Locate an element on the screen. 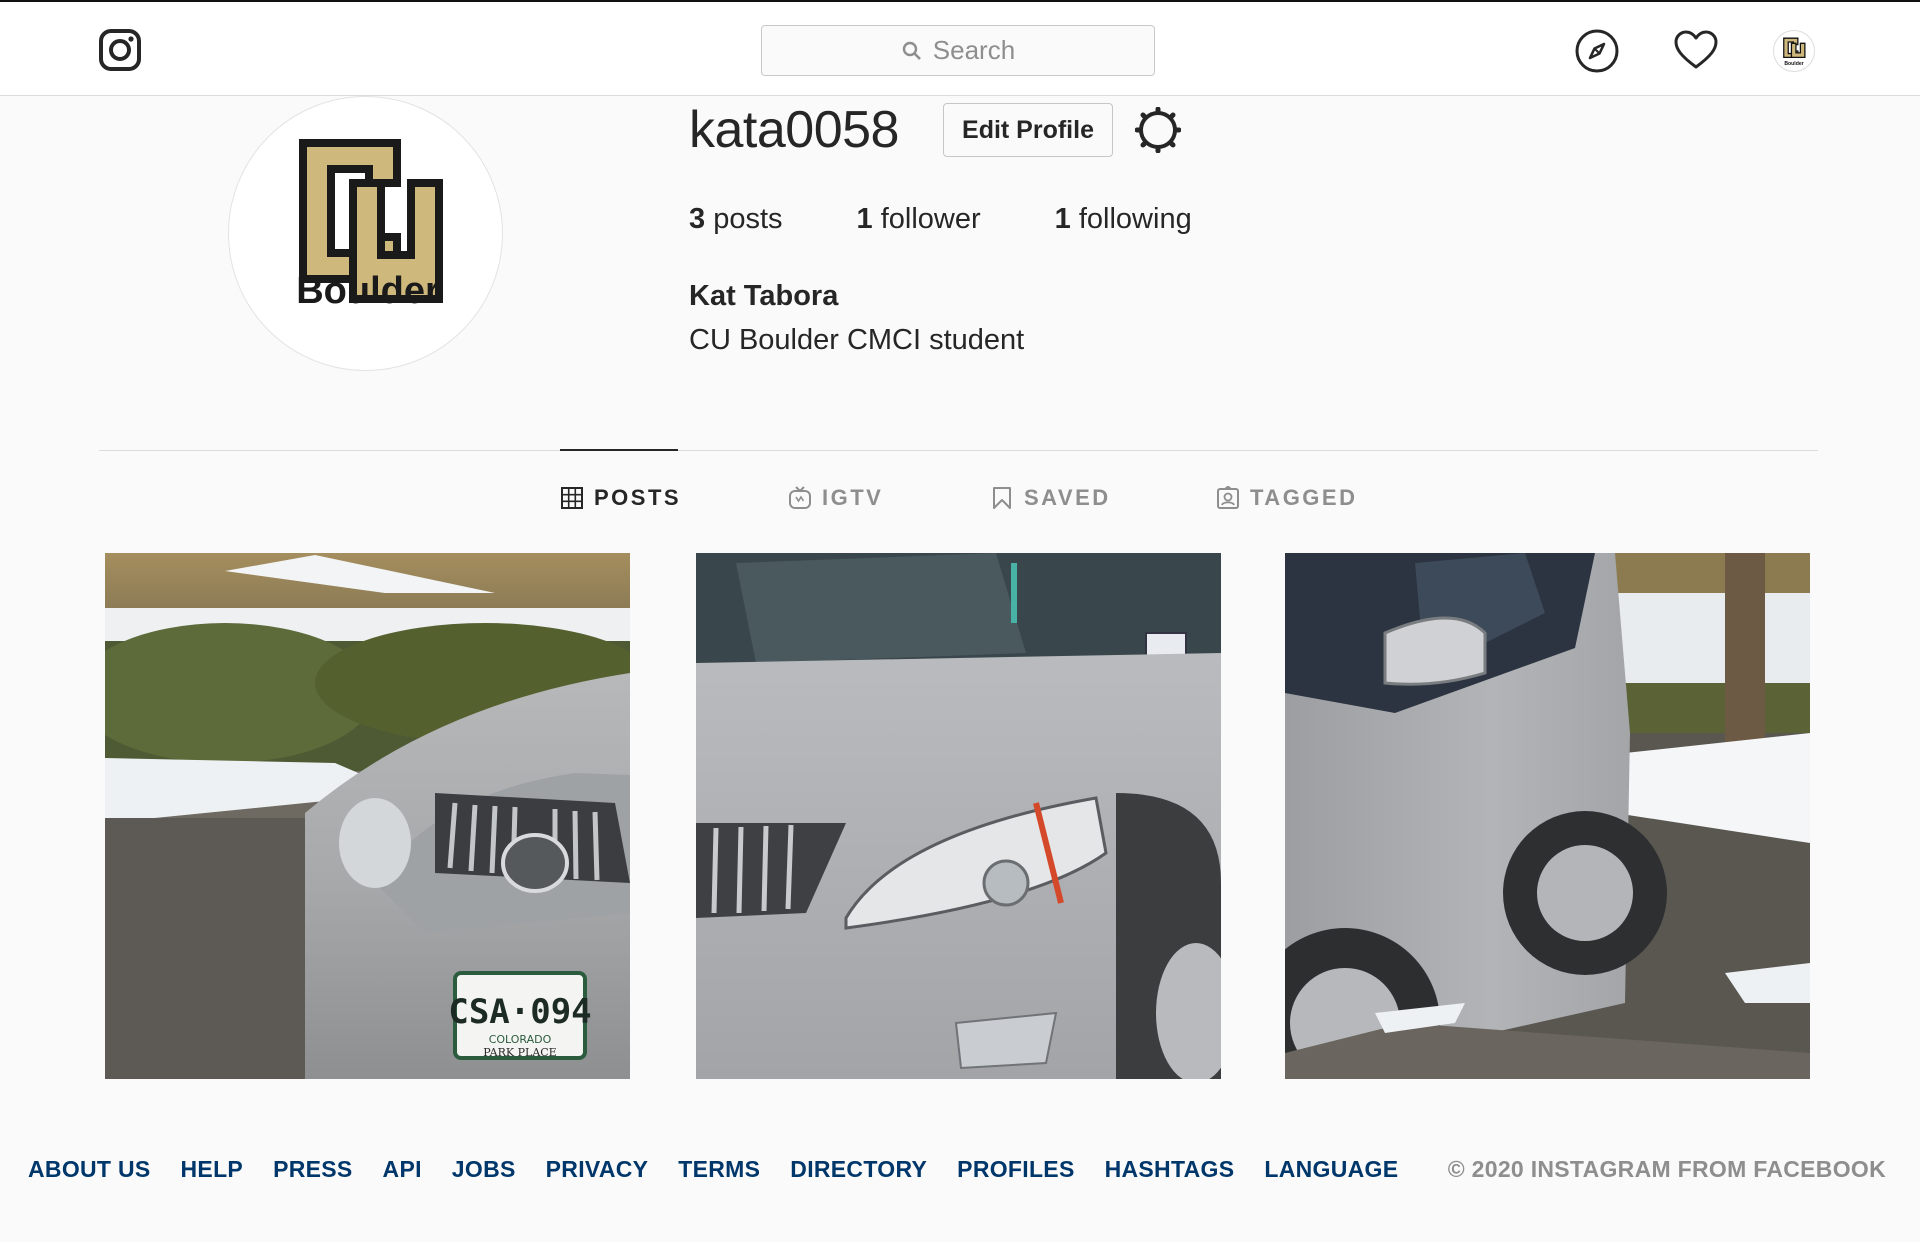  footer-link-press: PRESS is located at coordinates (312, 1169).